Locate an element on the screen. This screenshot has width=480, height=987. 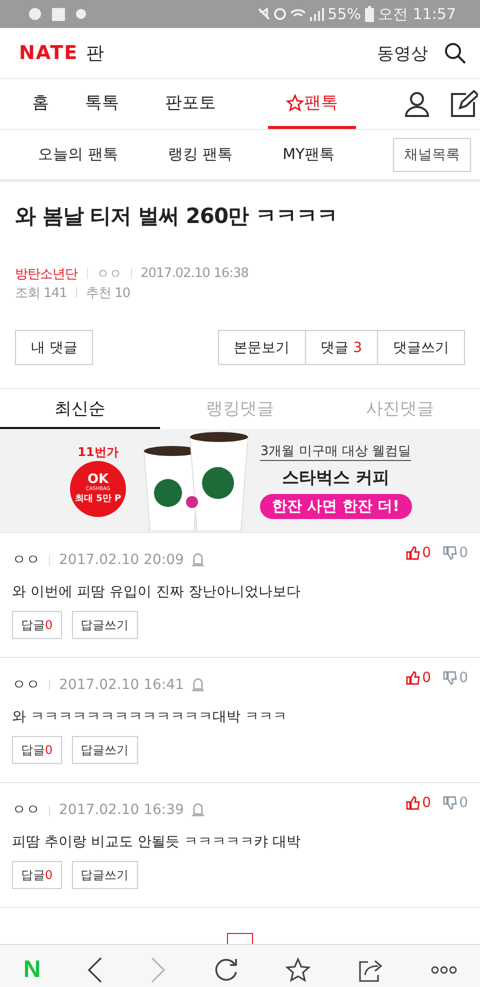
nav-tab: 판포토 is located at coordinates (190, 104).